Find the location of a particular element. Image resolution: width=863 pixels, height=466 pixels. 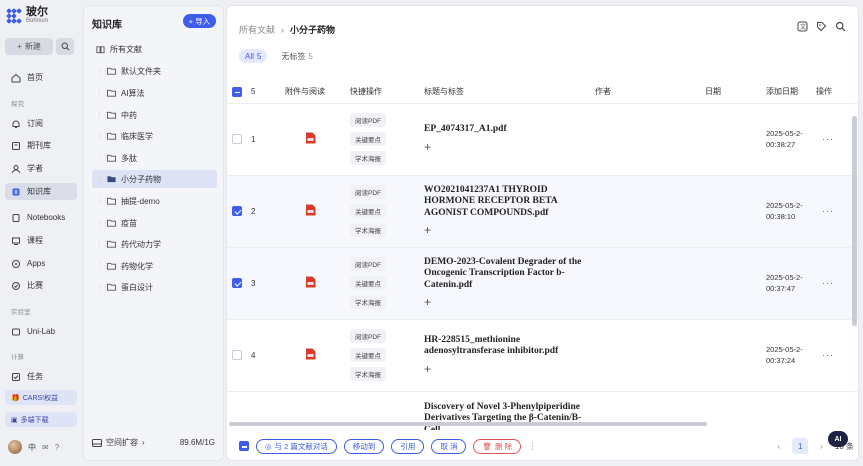

kb-folder: ⋮⋮ 临床医学 is located at coordinates (154, 136).